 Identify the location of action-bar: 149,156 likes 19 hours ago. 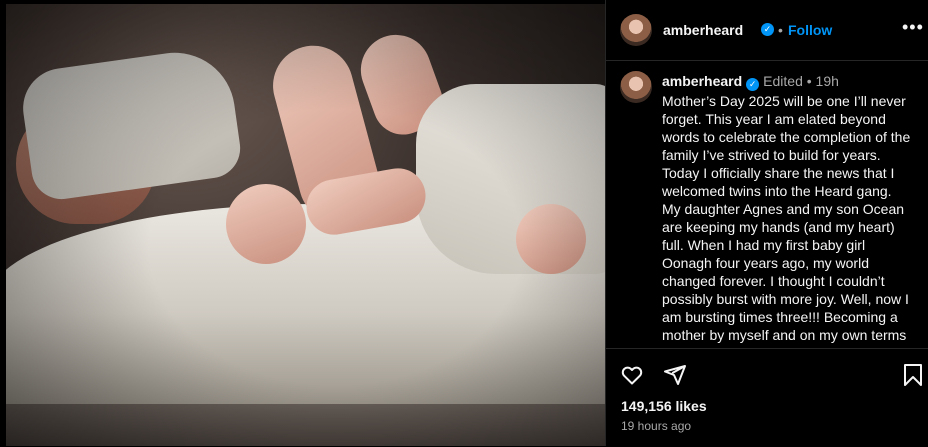
(767, 397).